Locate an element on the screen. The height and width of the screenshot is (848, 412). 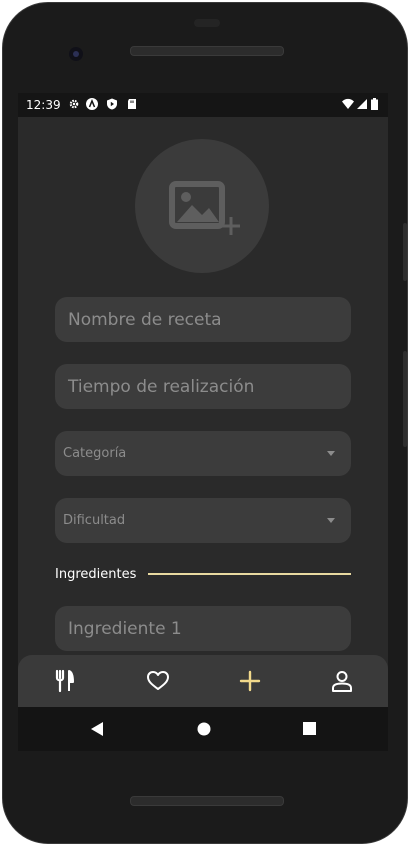
shield-play-icon is located at coordinates (112, 104).